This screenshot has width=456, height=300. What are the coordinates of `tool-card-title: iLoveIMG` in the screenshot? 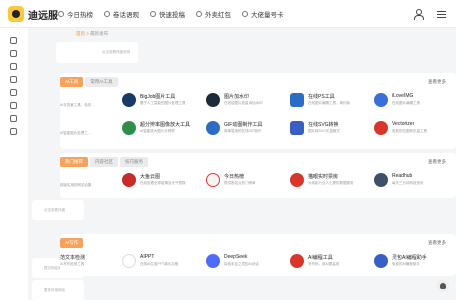 It's located at (403, 96).